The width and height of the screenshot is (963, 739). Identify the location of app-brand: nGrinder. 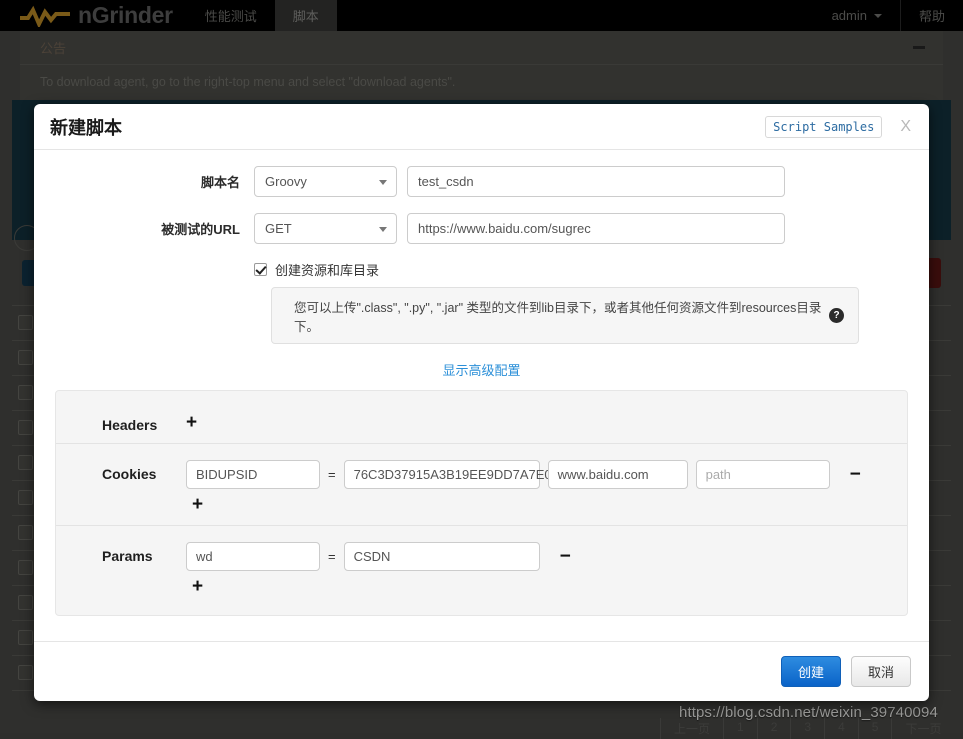
(93, 15).